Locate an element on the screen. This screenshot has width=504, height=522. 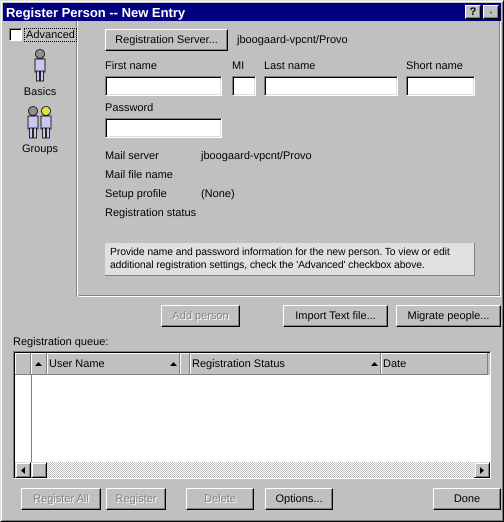
field-label: Short name is located at coordinates (435, 66).